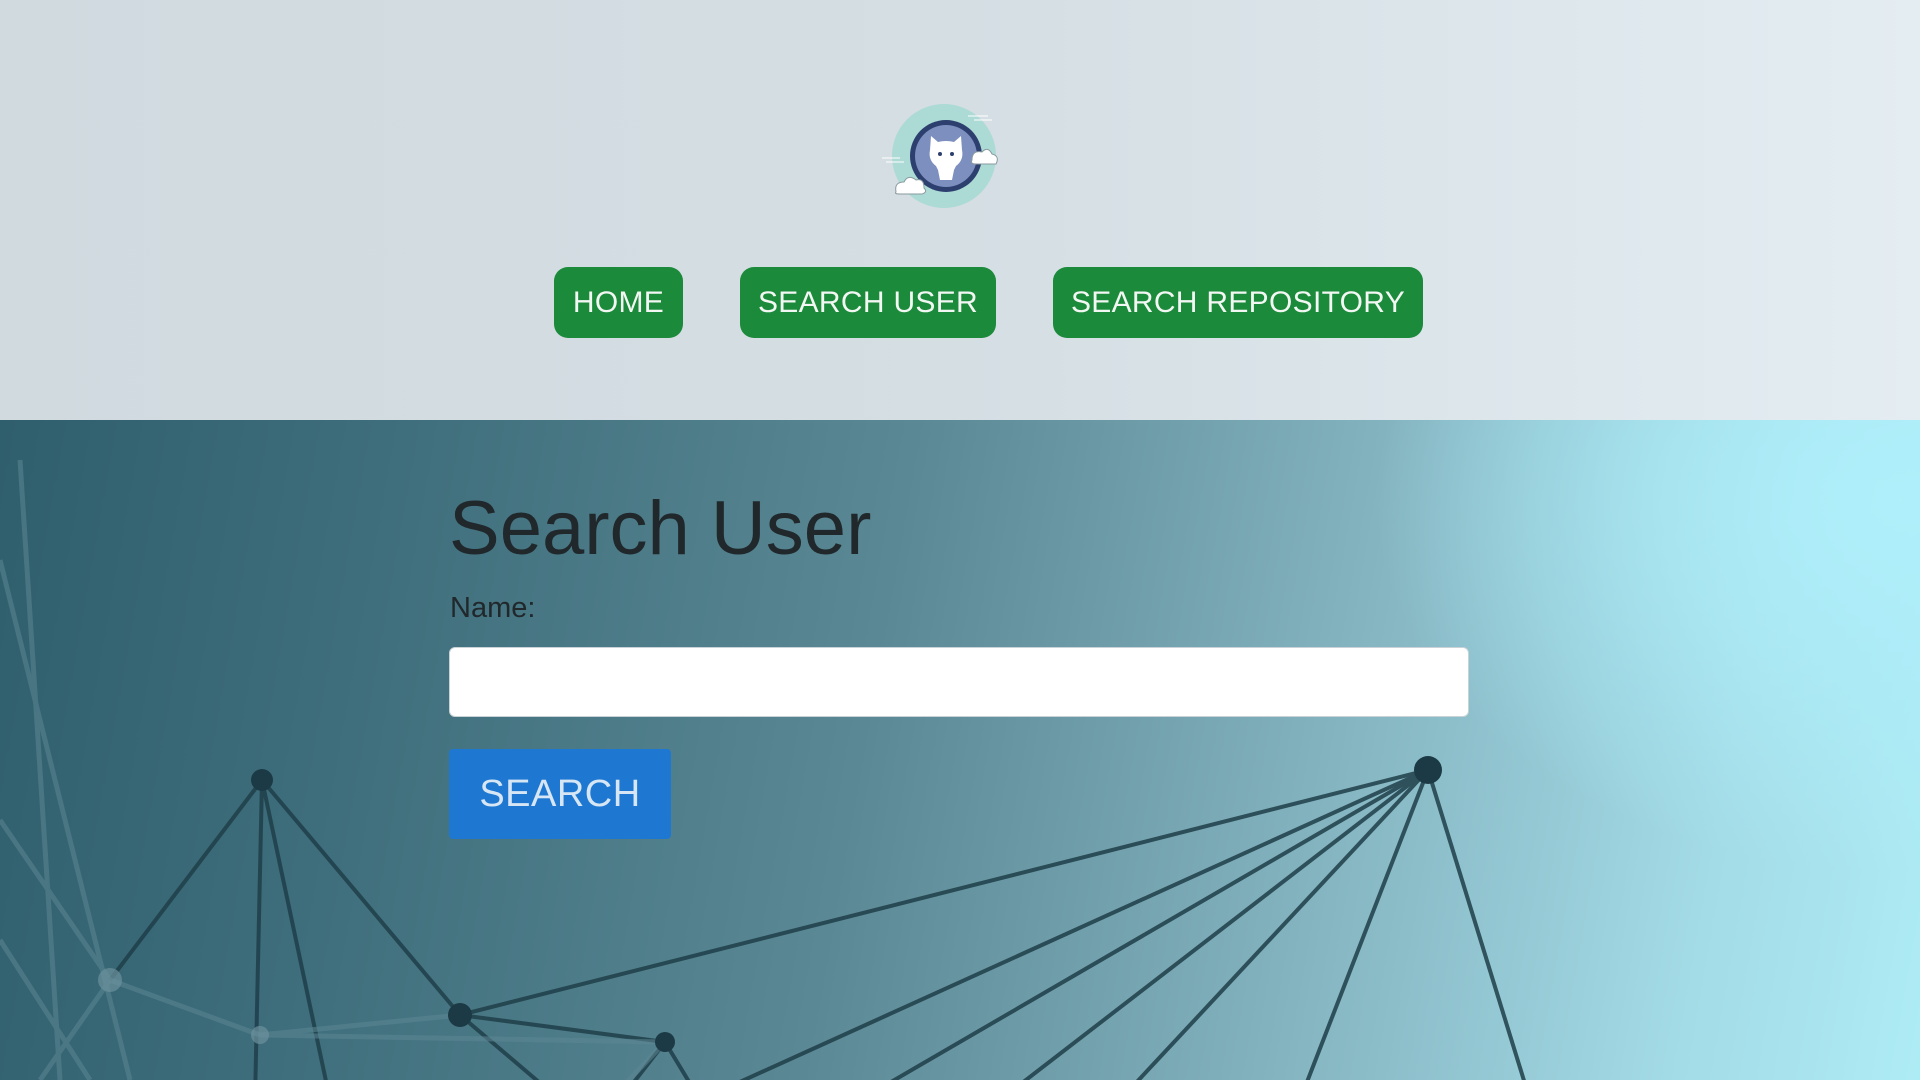  I want to click on main-nav: HOME SEARCH USER SEARCH REPOSITORY, so click(960, 302).